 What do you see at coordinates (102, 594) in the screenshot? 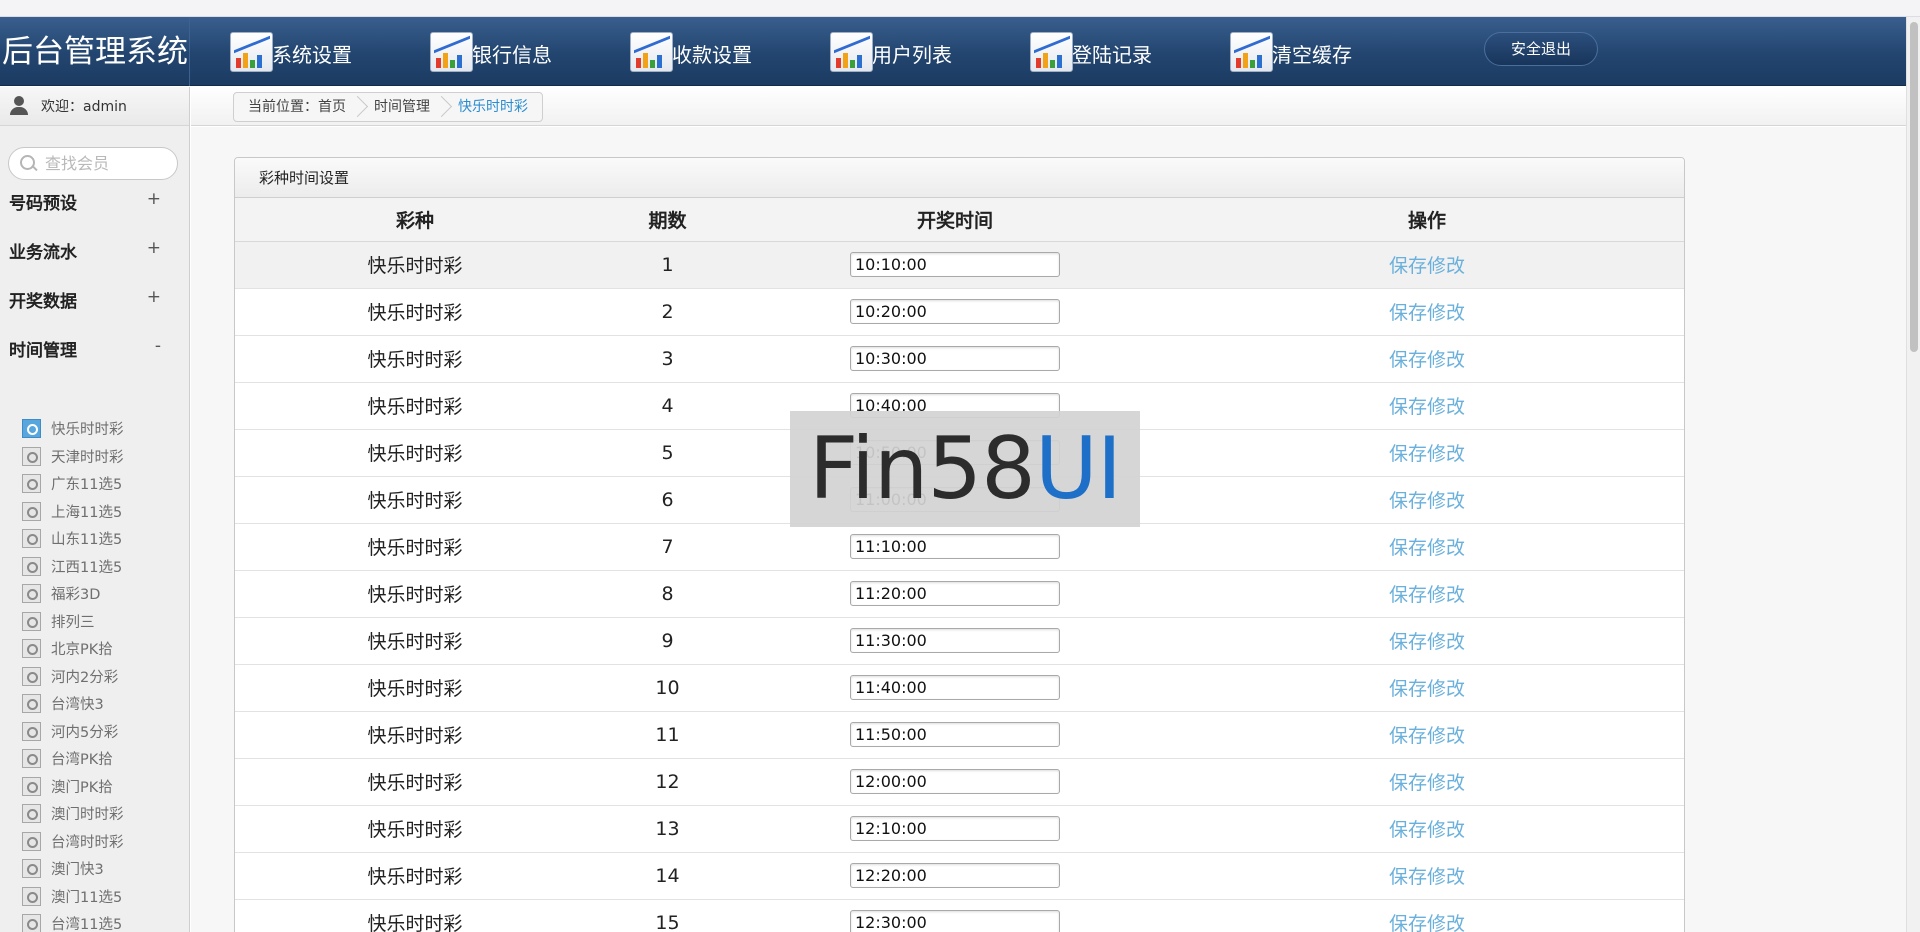
I see `sidebar-item-fucai-3d: 福彩3D` at bounding box center [102, 594].